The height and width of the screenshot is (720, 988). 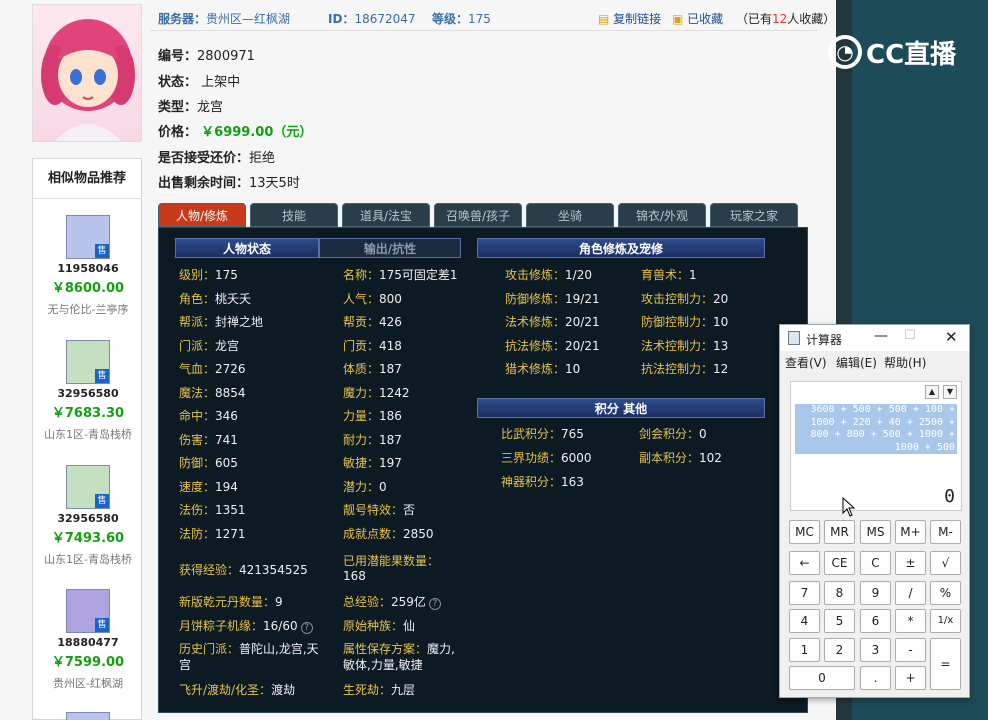 I want to click on item-id: 32956580, so click(x=88, y=518).